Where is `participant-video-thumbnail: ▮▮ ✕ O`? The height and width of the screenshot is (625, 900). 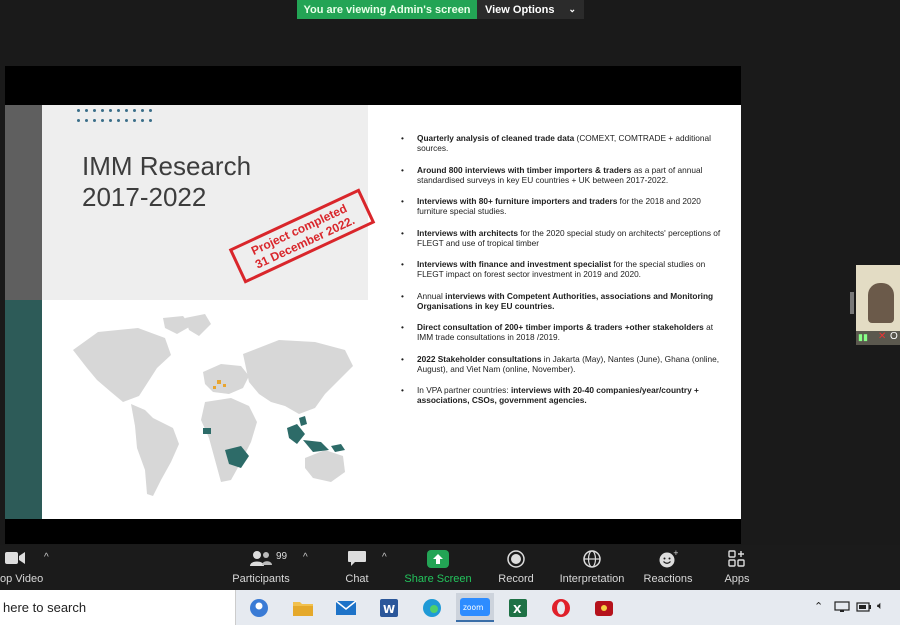 participant-video-thumbnail: ▮▮ ✕ O is located at coordinates (878, 305).